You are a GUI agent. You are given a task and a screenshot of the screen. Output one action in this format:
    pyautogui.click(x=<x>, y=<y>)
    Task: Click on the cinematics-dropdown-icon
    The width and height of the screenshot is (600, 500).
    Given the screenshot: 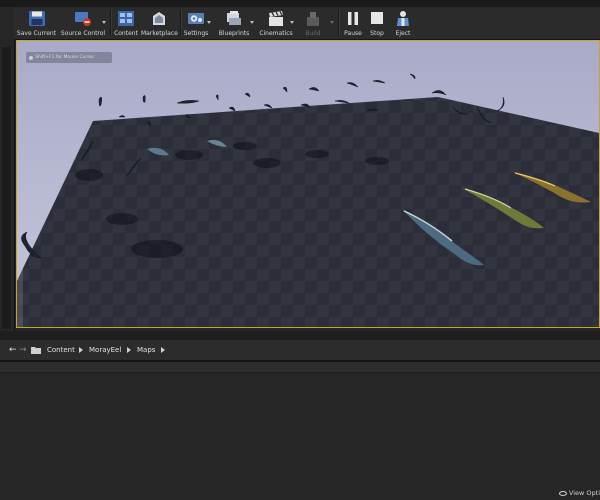 What is the action you would take?
    pyautogui.click(x=292, y=22)
    